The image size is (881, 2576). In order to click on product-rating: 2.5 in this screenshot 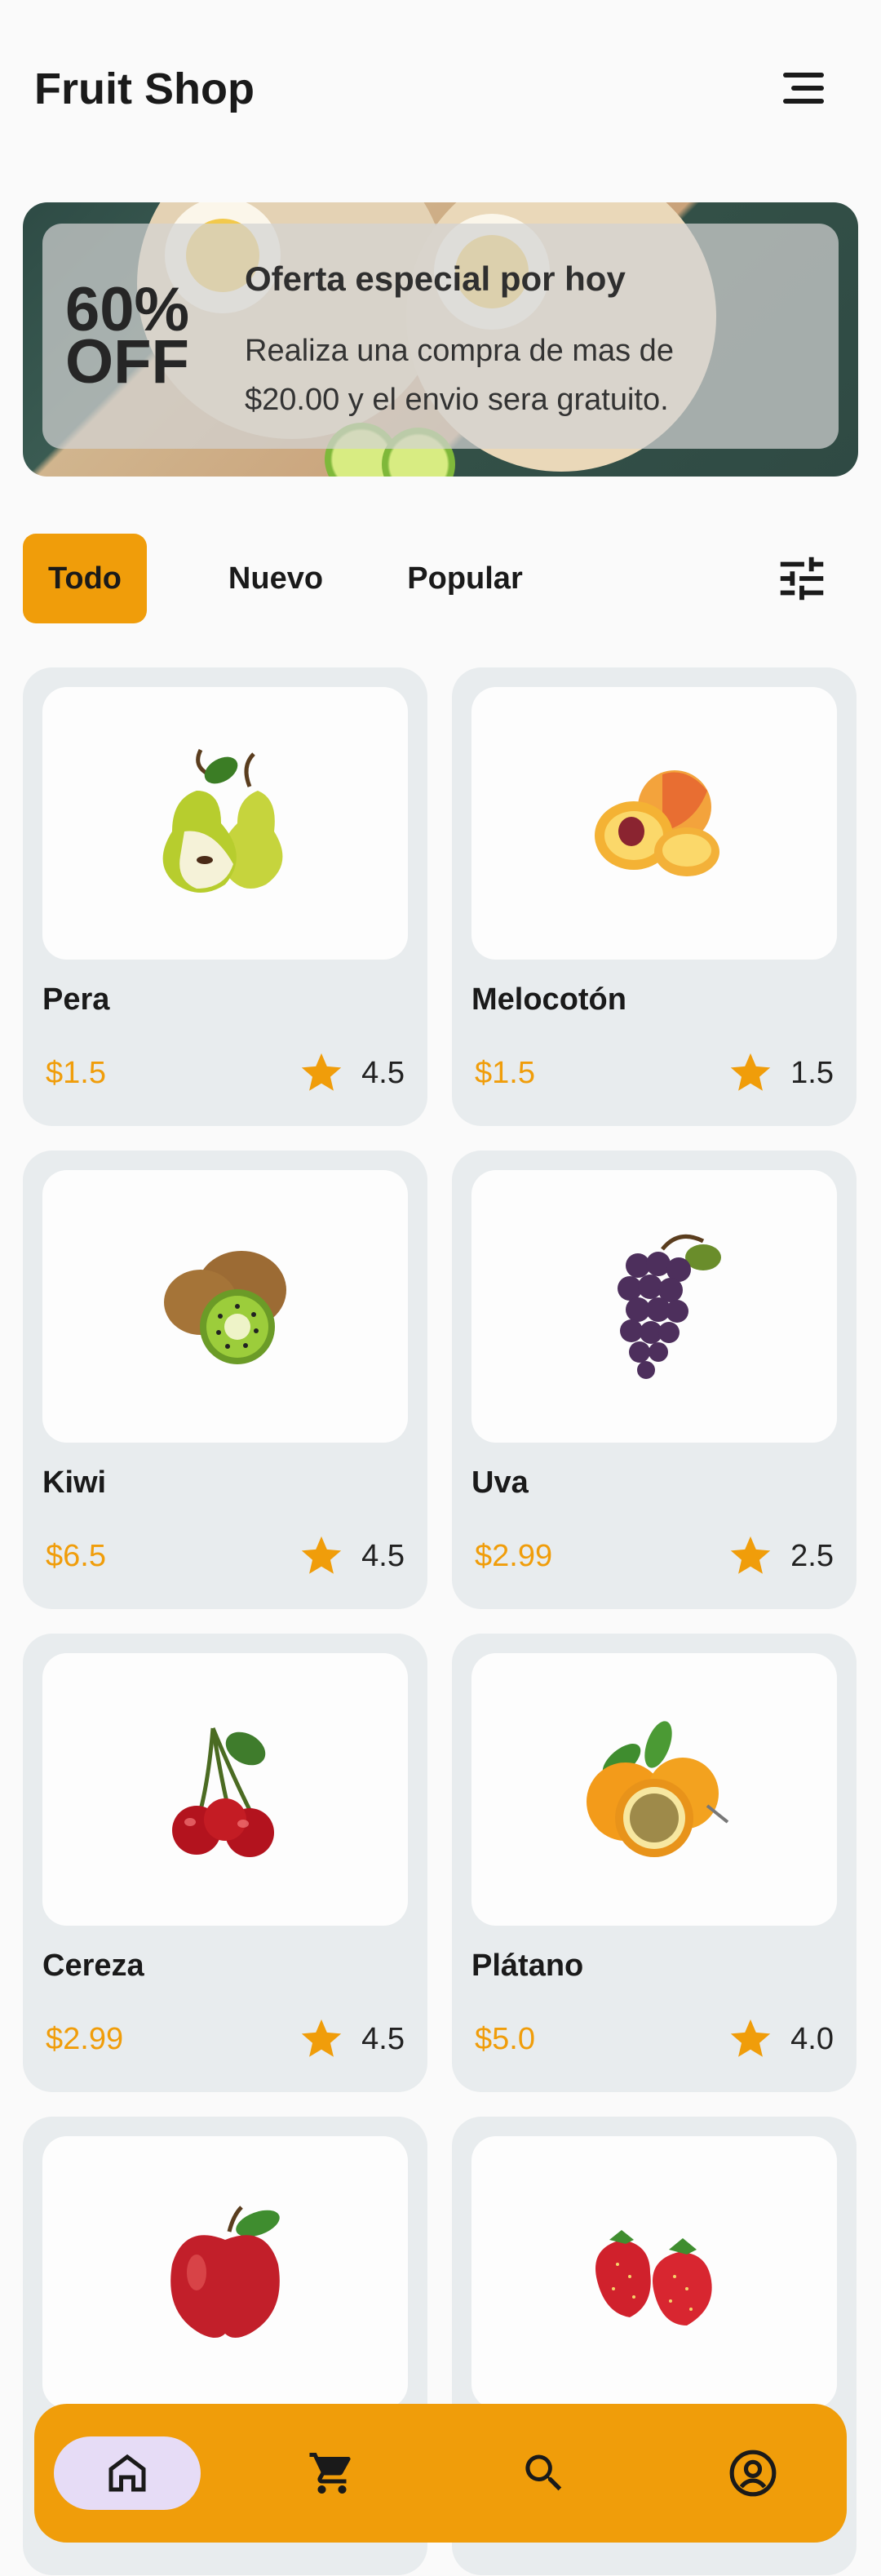, I will do `click(780, 1556)`.